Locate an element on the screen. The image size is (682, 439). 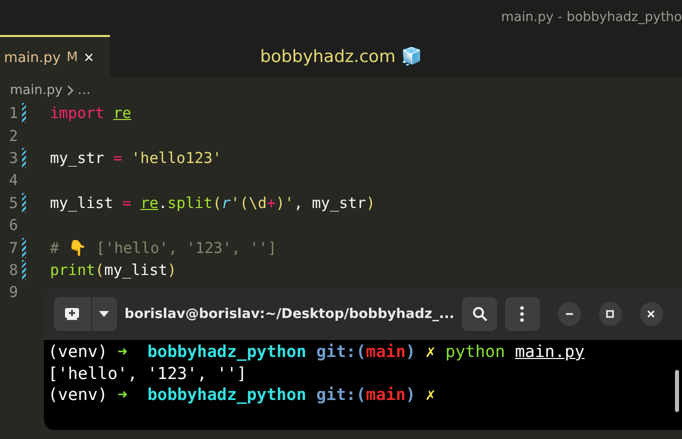
code-line: import re is located at coordinates (91, 113).